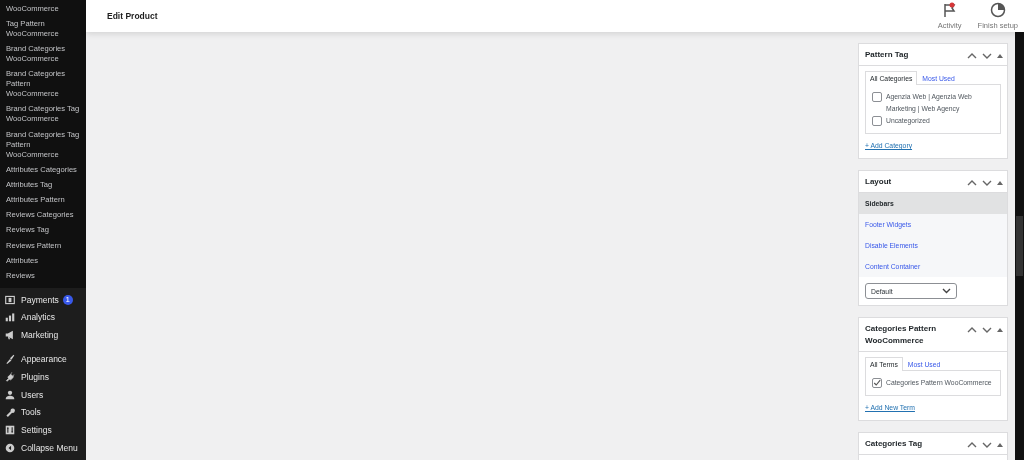 Image resolution: width=1024 pixels, height=460 pixels. I want to click on scrollbar, so click(1019, 246).